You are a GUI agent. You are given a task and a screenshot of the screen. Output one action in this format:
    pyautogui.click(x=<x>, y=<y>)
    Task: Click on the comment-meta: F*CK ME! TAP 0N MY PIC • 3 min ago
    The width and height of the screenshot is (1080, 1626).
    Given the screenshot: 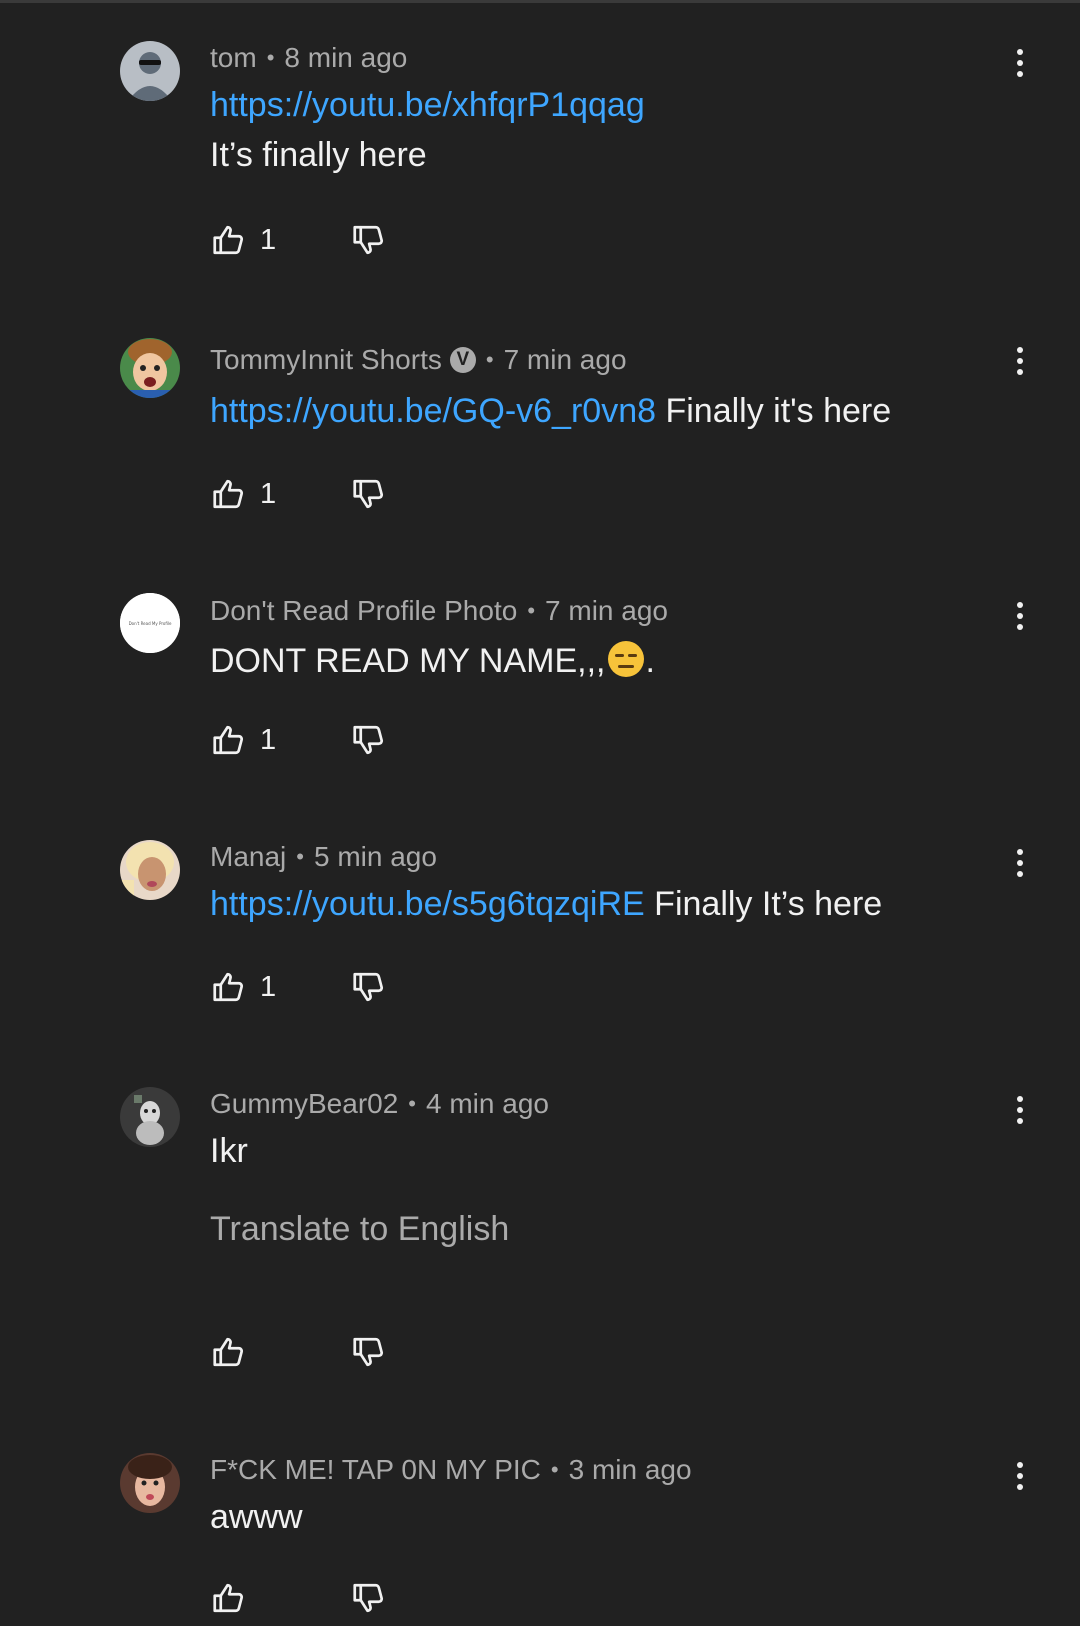 What is the action you would take?
    pyautogui.click(x=451, y=1470)
    